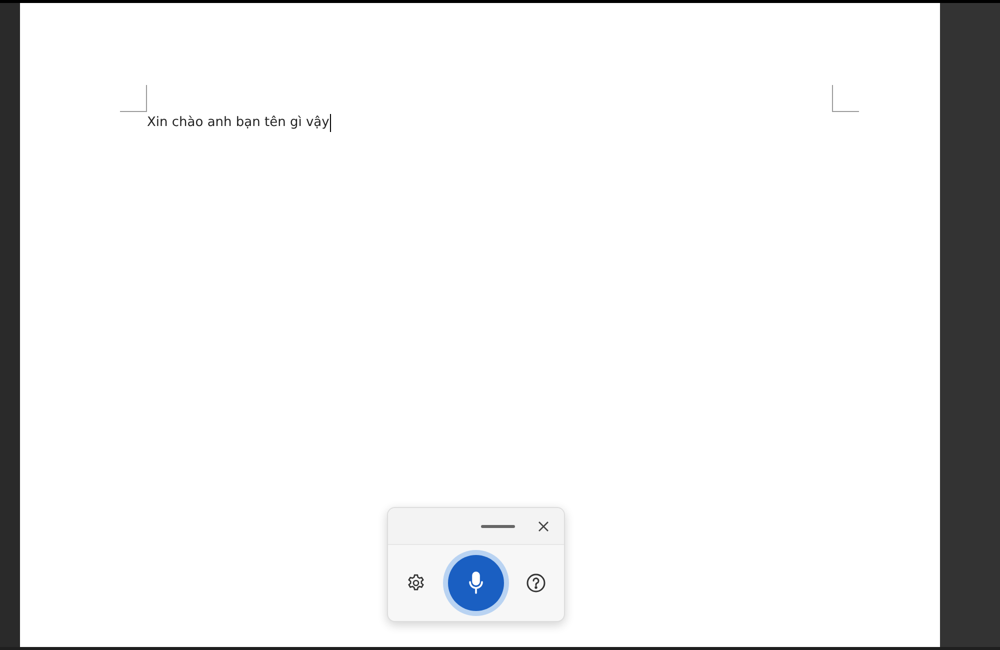  Describe the element at coordinates (543, 526) in the screenshot. I see `close-icon` at that location.